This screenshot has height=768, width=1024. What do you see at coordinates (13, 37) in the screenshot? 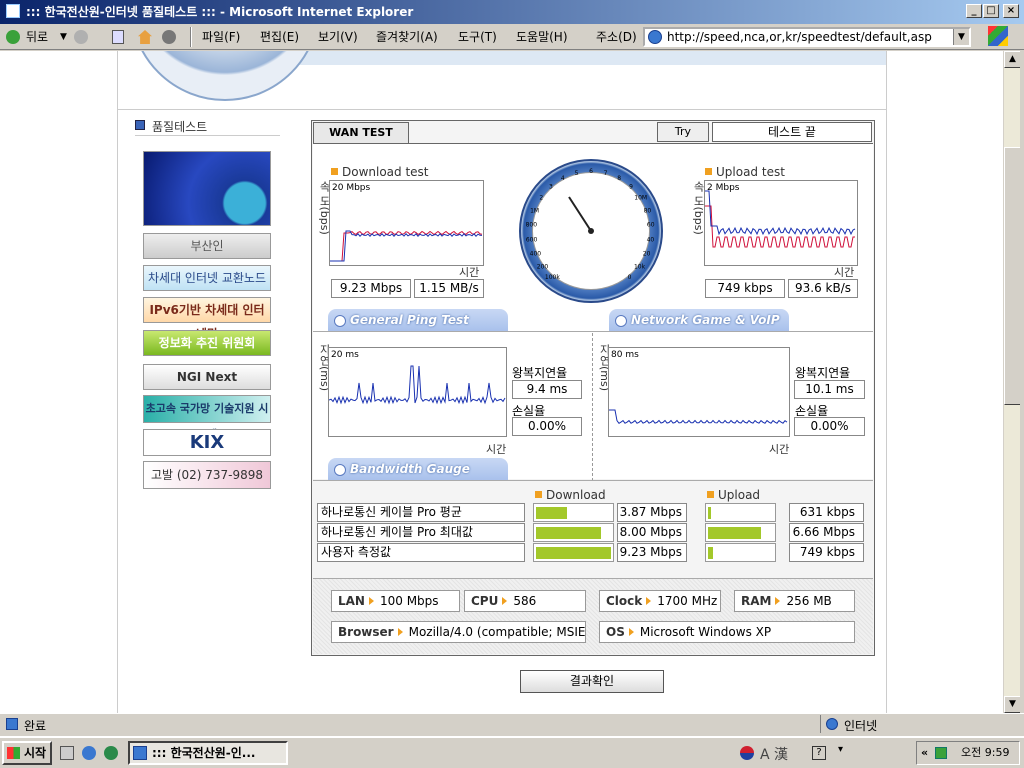
I see `back-arrow-icon` at bounding box center [13, 37].